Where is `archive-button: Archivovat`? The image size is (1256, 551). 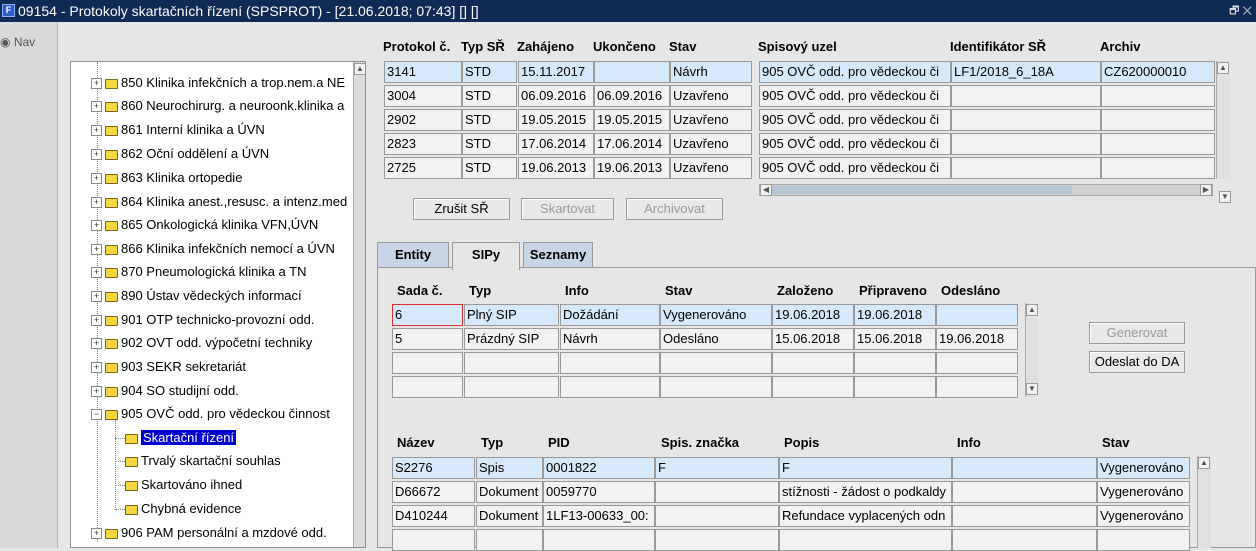
archive-button: Archivovat is located at coordinates (674, 209).